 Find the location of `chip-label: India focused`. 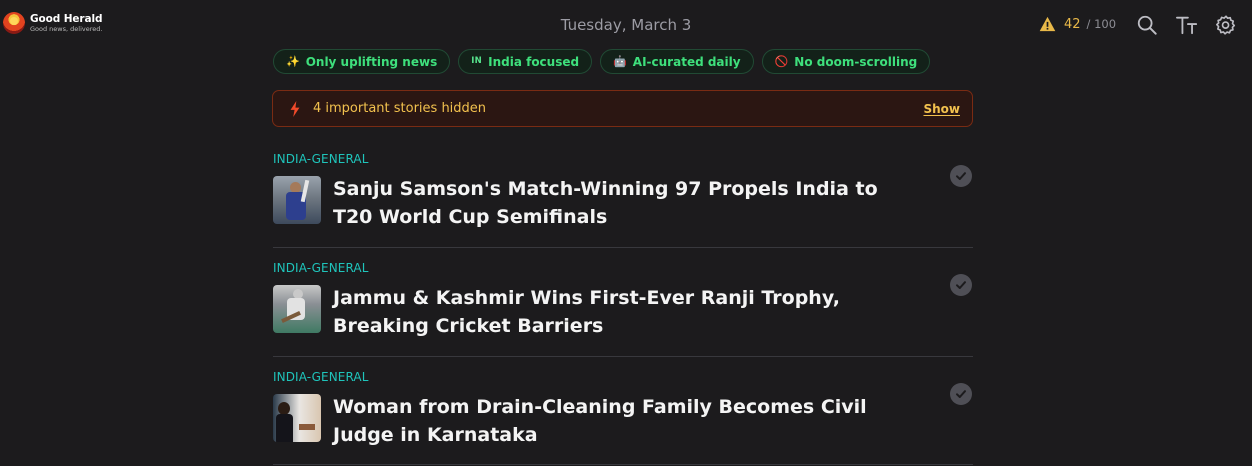

chip-label: India focused is located at coordinates (534, 61).